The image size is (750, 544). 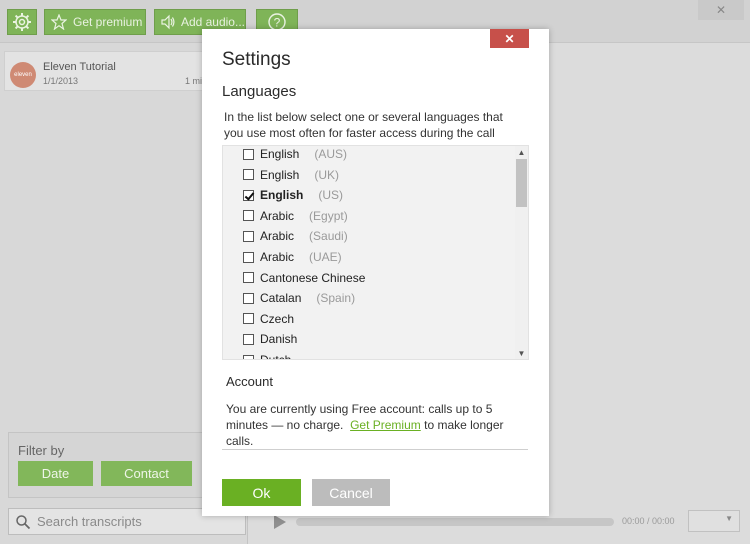 What do you see at coordinates (313, 277) in the screenshot?
I see `language-name: Cantonese Chinese` at bounding box center [313, 277].